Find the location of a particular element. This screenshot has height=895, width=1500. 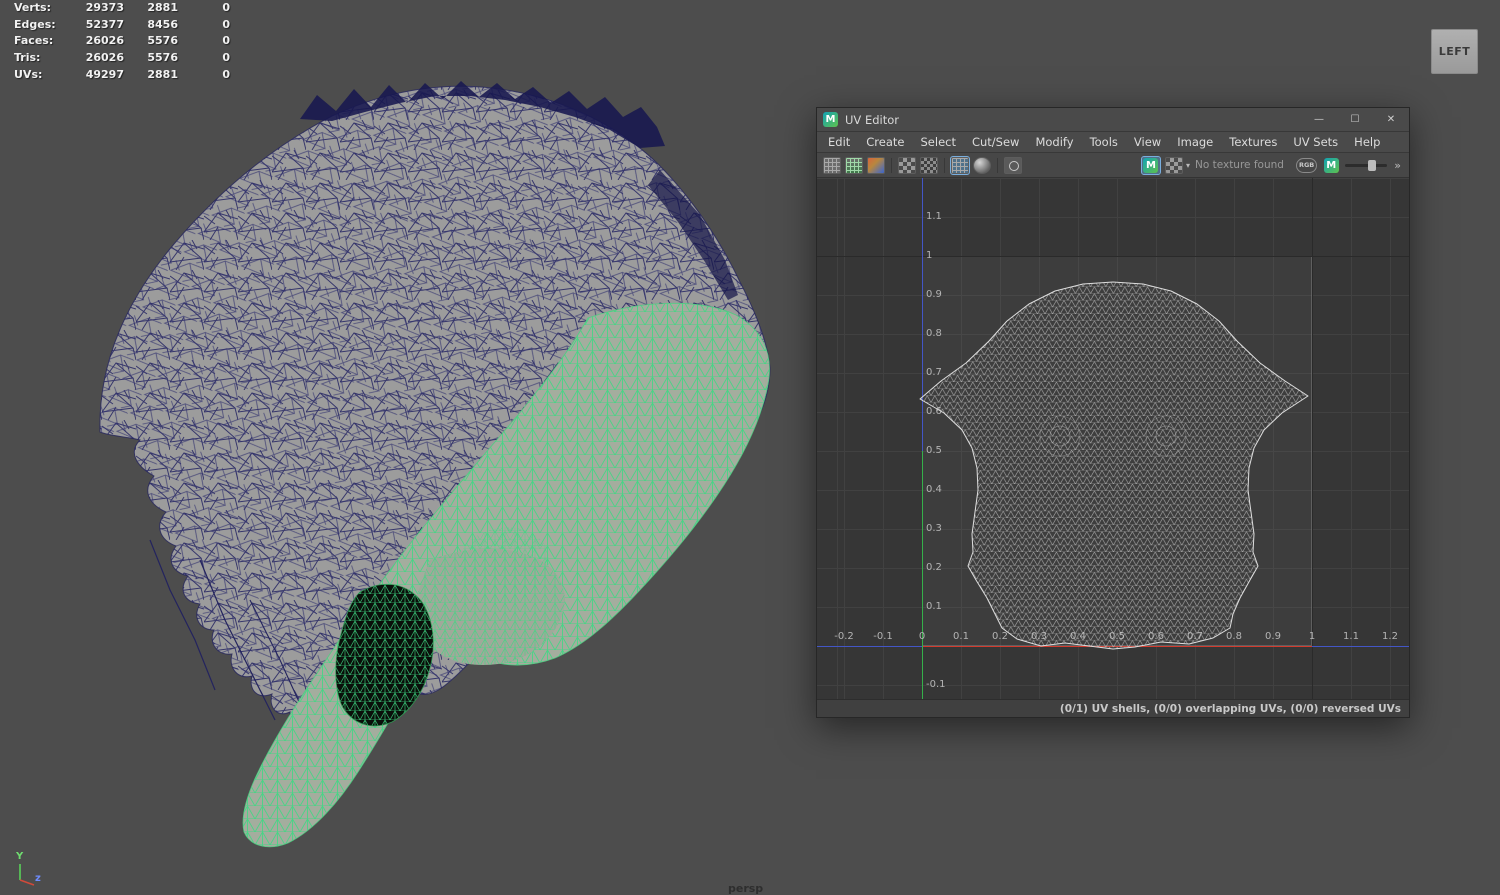

menu-view: View is located at coordinates (1147, 142).